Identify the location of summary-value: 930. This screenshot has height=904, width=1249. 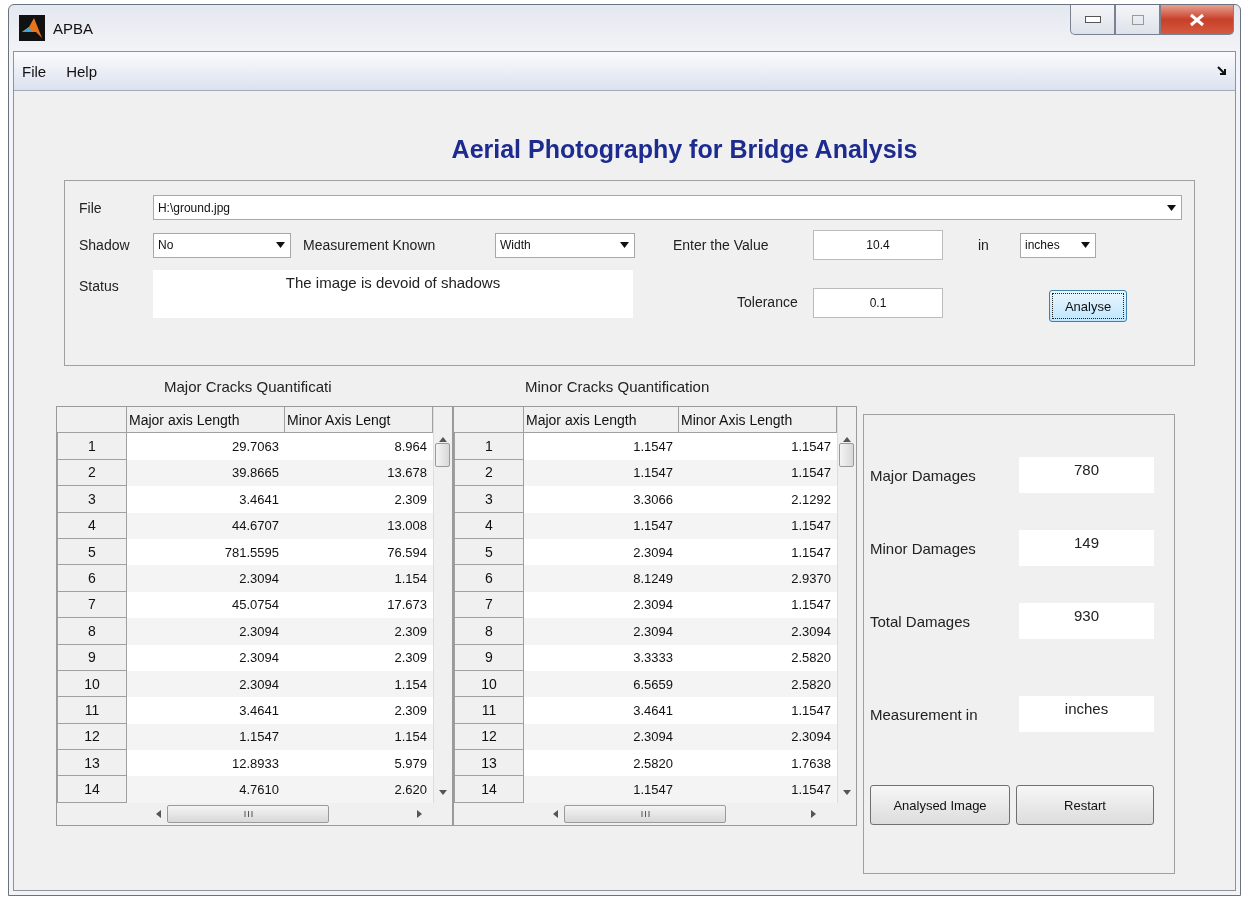
(1086, 621).